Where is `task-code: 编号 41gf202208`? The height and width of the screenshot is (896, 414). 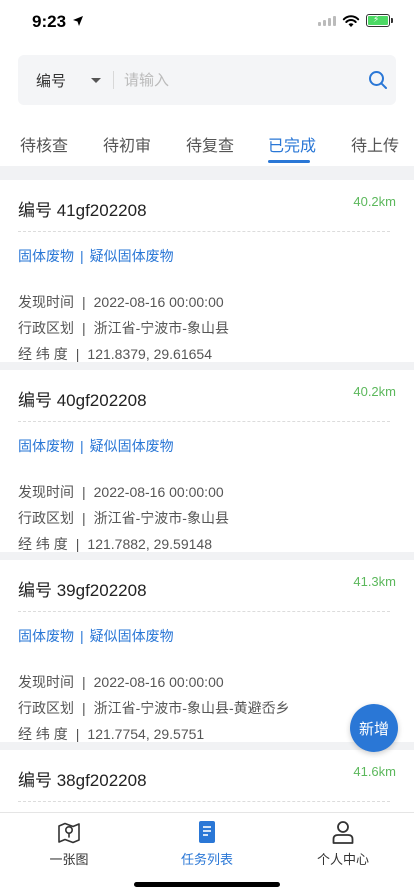 task-code: 编号 41gf202208 is located at coordinates (82, 210).